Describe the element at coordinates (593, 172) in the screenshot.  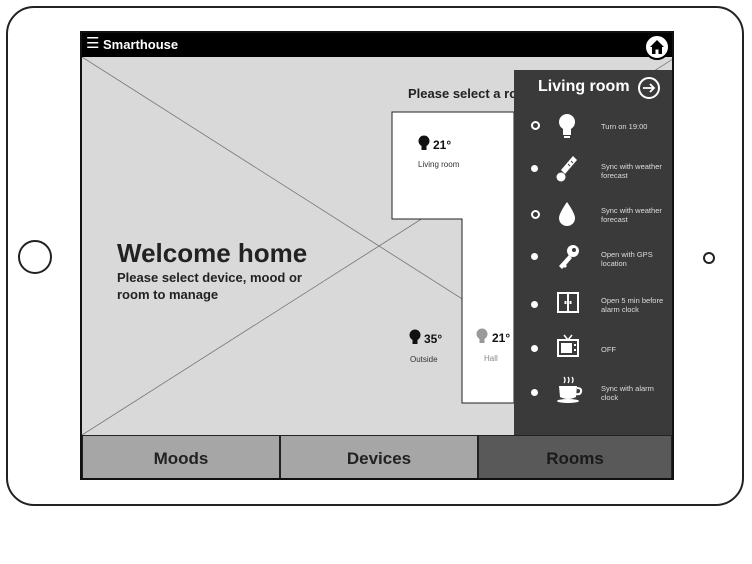
I see `device-row-thermometer: Sync with weather forecast` at that location.